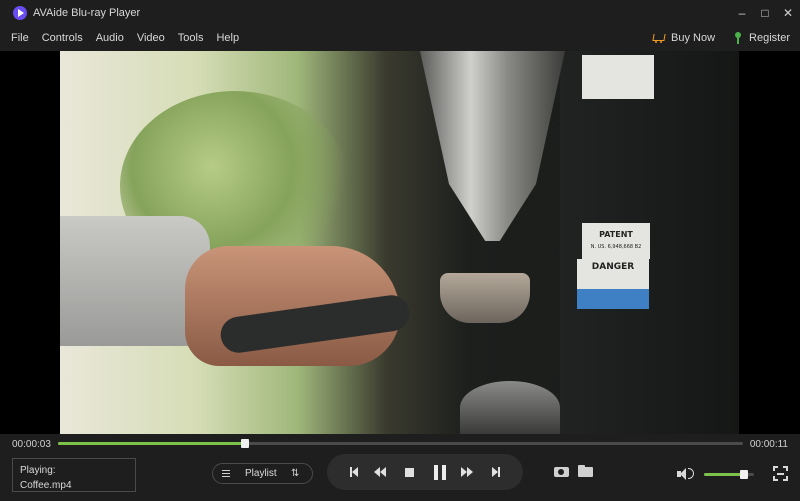 The height and width of the screenshot is (501, 800). I want to click on pause-button, so click(440, 472).